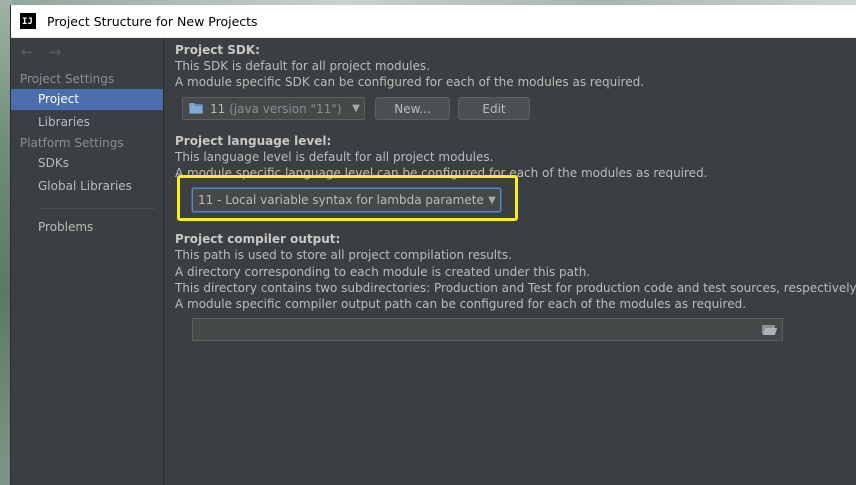  Describe the element at coordinates (152, 21) in the screenshot. I see `window-title: Project Structure for New Projects` at that location.